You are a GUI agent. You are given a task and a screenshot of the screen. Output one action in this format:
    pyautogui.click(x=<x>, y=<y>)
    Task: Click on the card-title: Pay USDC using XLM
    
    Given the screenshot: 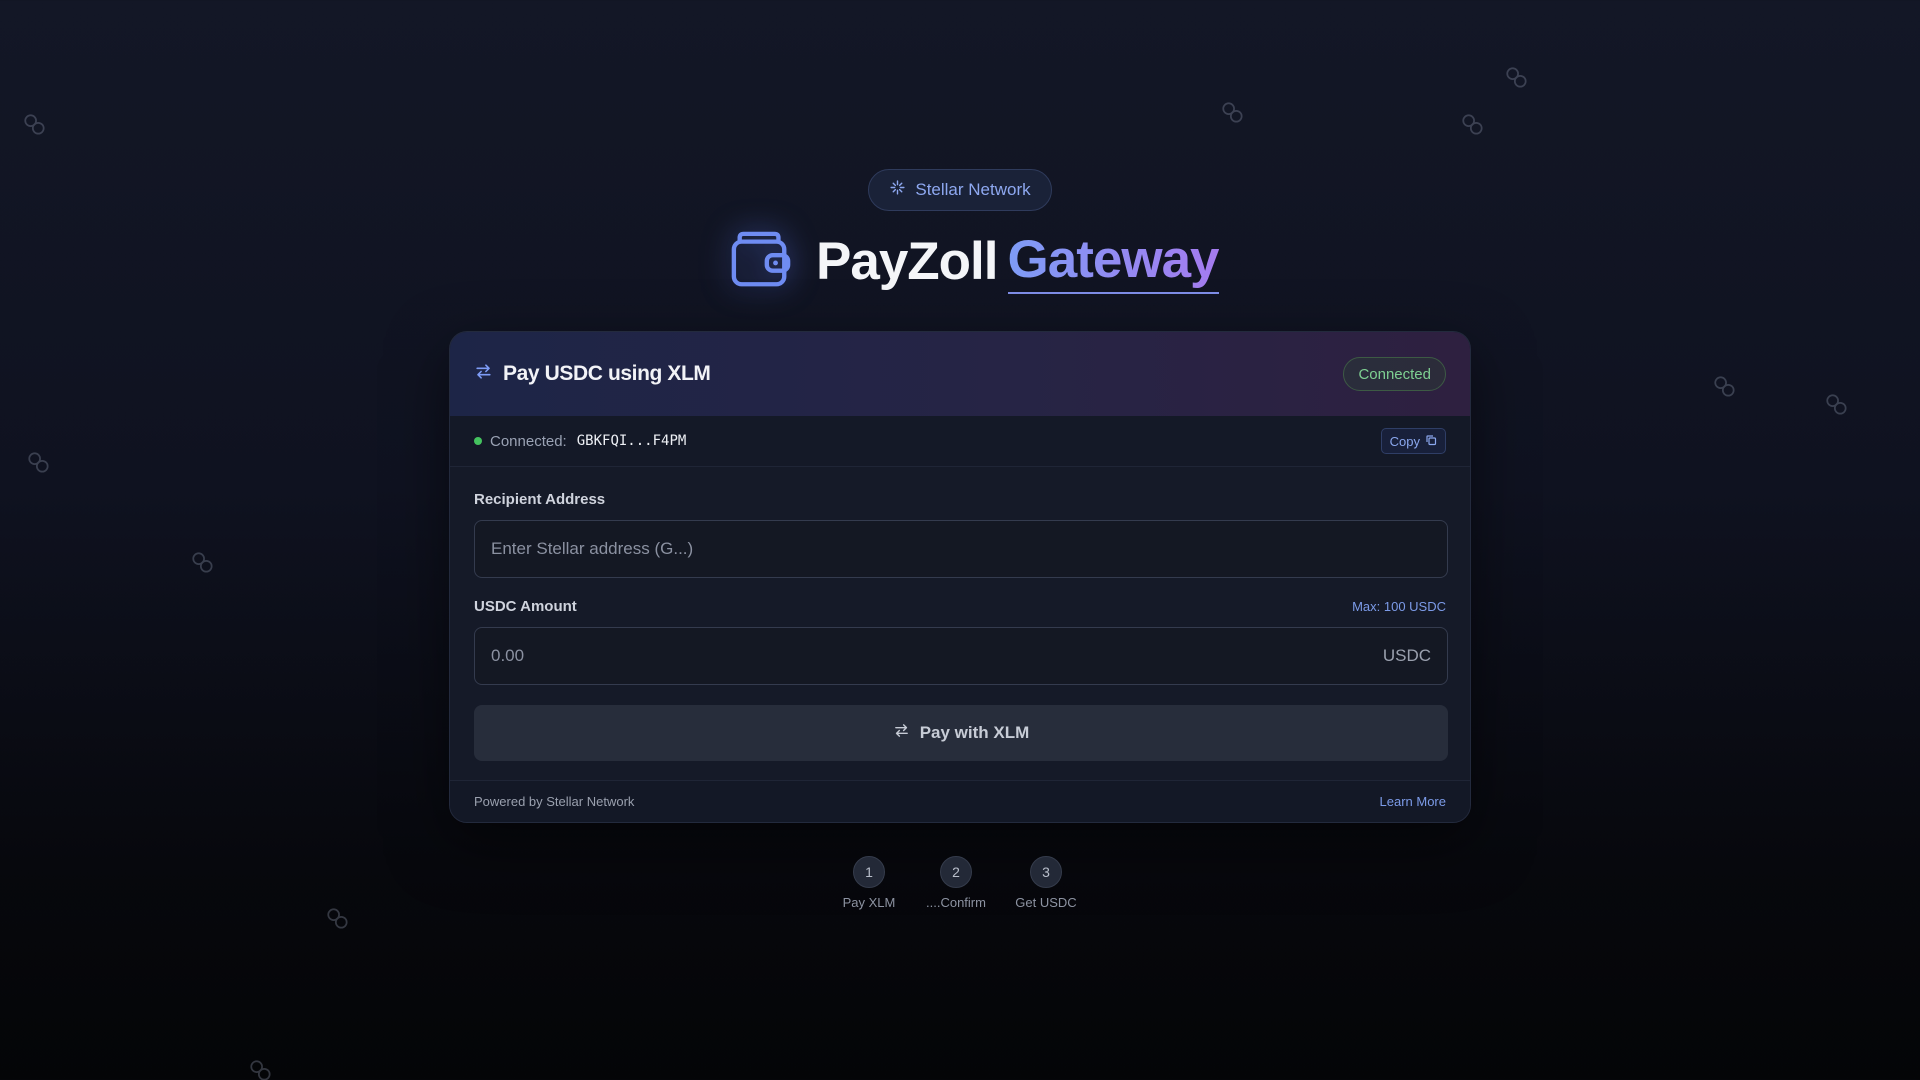 What is the action you would take?
    pyautogui.click(x=592, y=374)
    